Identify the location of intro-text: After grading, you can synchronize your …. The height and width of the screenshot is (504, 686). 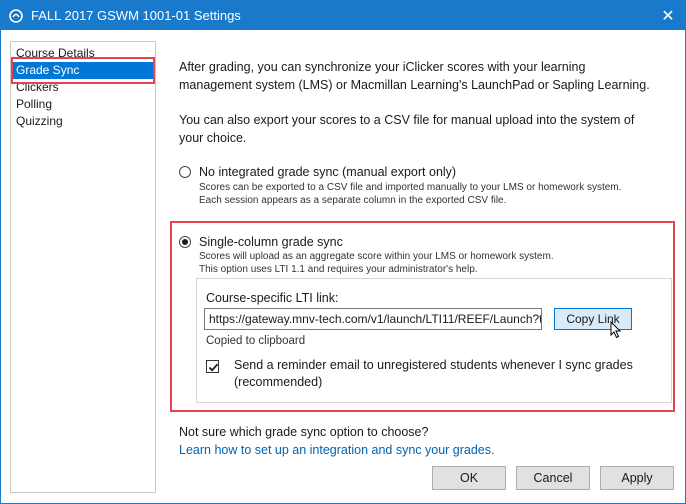
(414, 76).